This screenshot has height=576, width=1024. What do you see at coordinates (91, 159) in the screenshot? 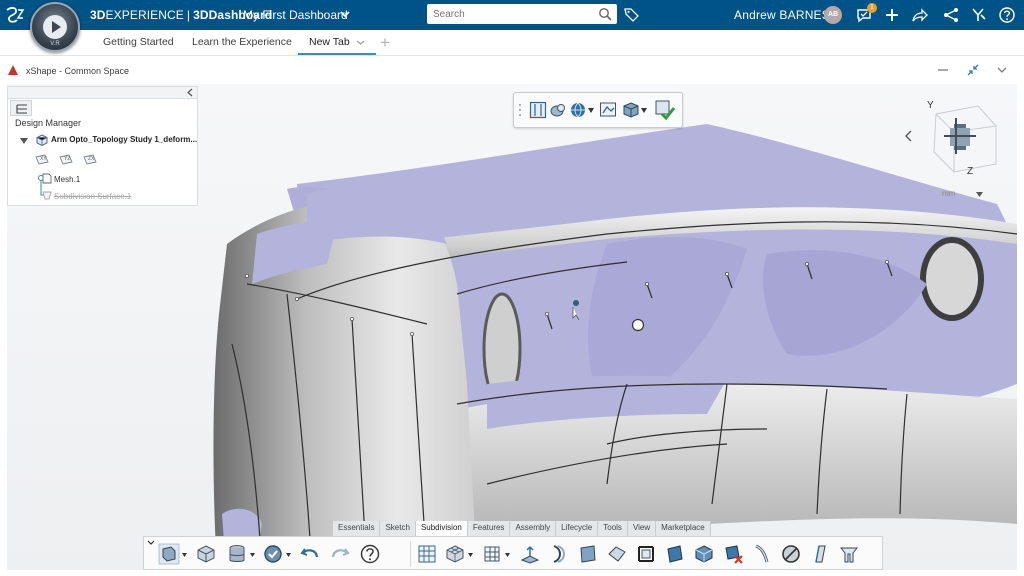
I see `zx-plane-label: ZX` at bounding box center [91, 159].